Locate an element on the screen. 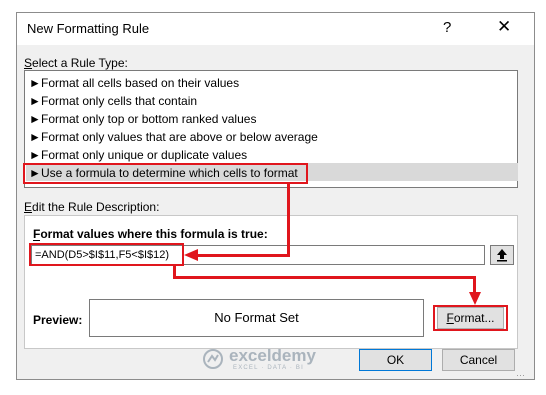 Image resolution: width=546 pixels, height=395 pixels. collapse-dialog-button is located at coordinates (502, 255).